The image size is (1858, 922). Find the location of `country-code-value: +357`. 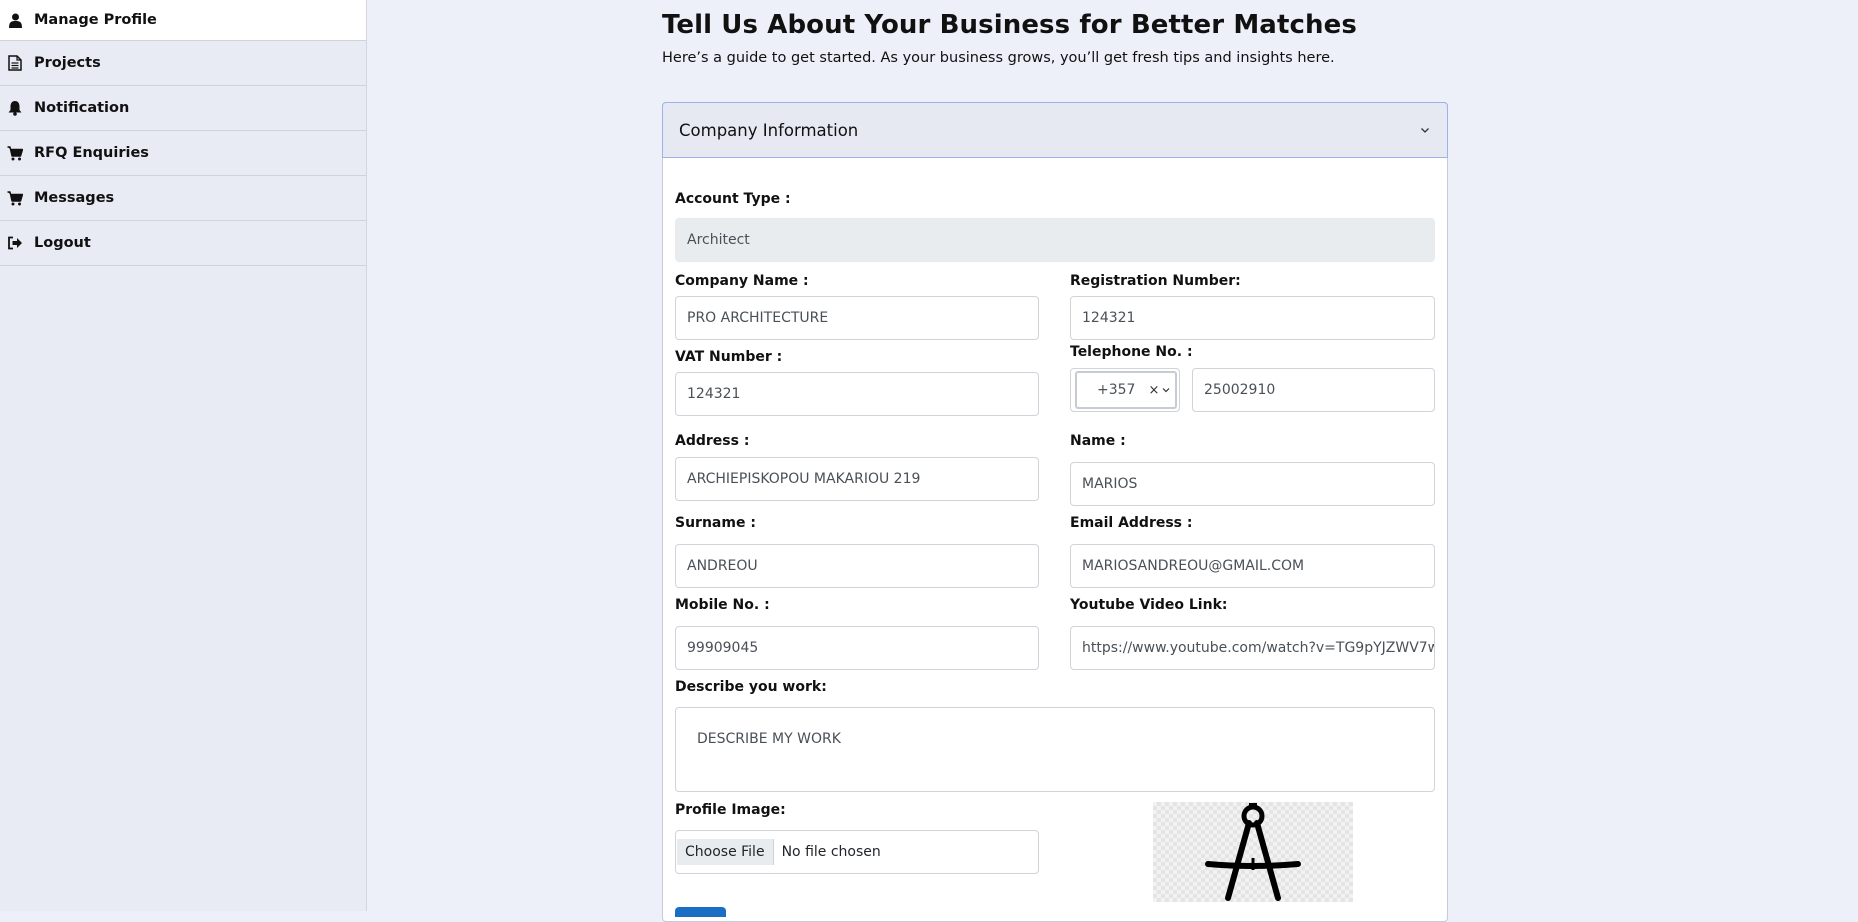

country-code-value: +357 is located at coordinates (1116, 390).